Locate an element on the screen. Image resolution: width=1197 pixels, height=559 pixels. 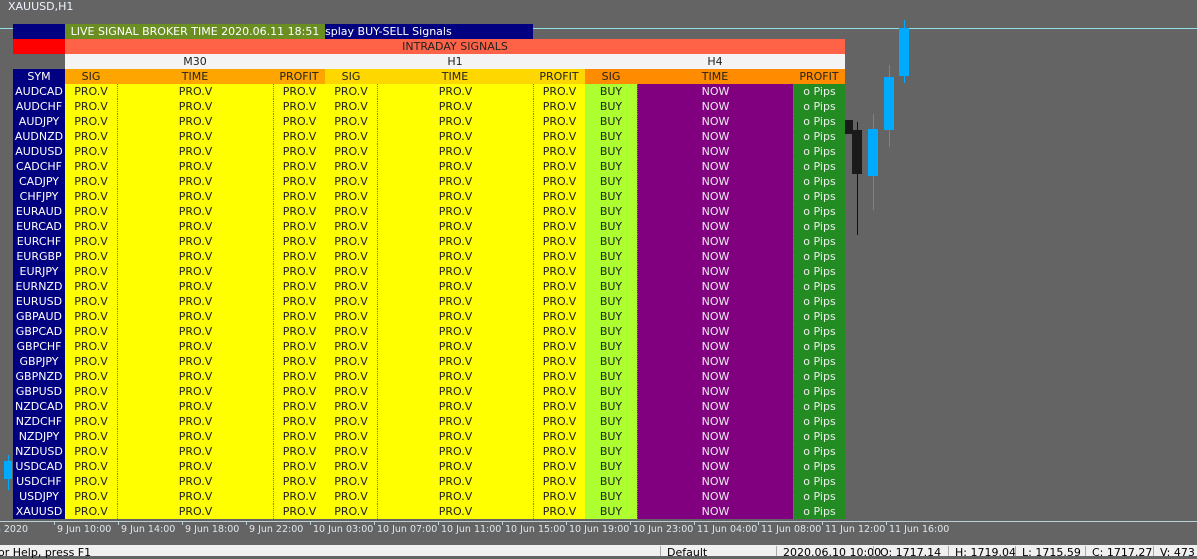
time-axis-label: 10 Jun 11:00 is located at coordinates (471, 529).